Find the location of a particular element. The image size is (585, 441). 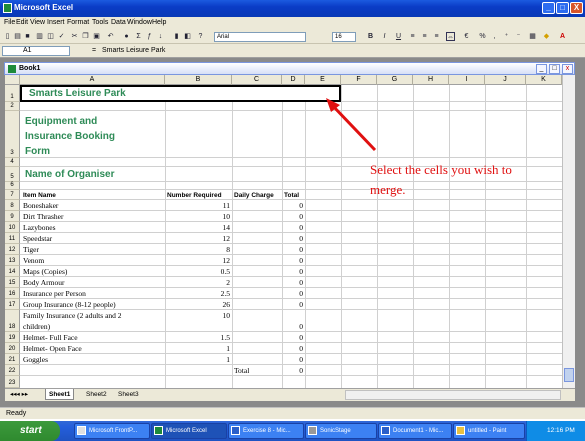

item-name: Body Armour is located at coordinates (43, 282).